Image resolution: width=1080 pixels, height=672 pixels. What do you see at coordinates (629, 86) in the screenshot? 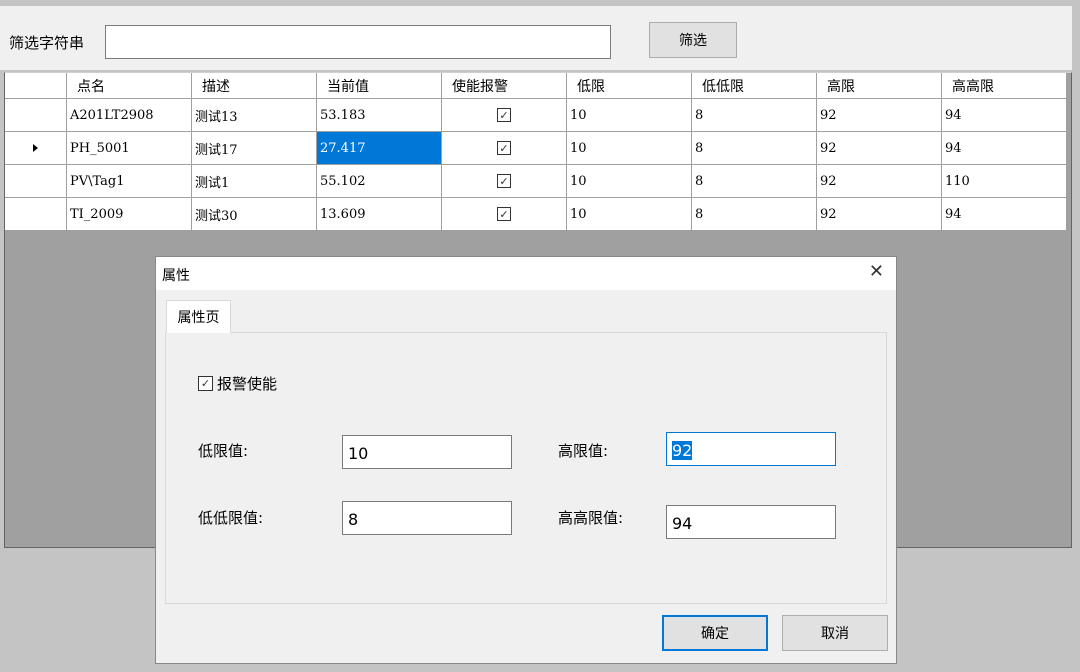
I see `col-header-low: 低限` at bounding box center [629, 86].